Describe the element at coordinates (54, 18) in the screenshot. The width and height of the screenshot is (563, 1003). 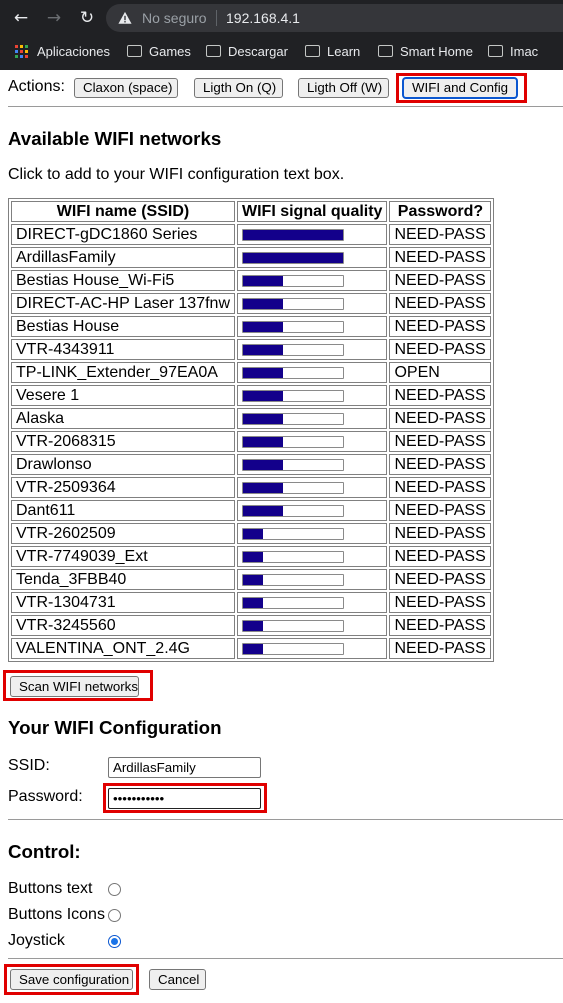
I see `forward-arrow-icon: →` at that location.